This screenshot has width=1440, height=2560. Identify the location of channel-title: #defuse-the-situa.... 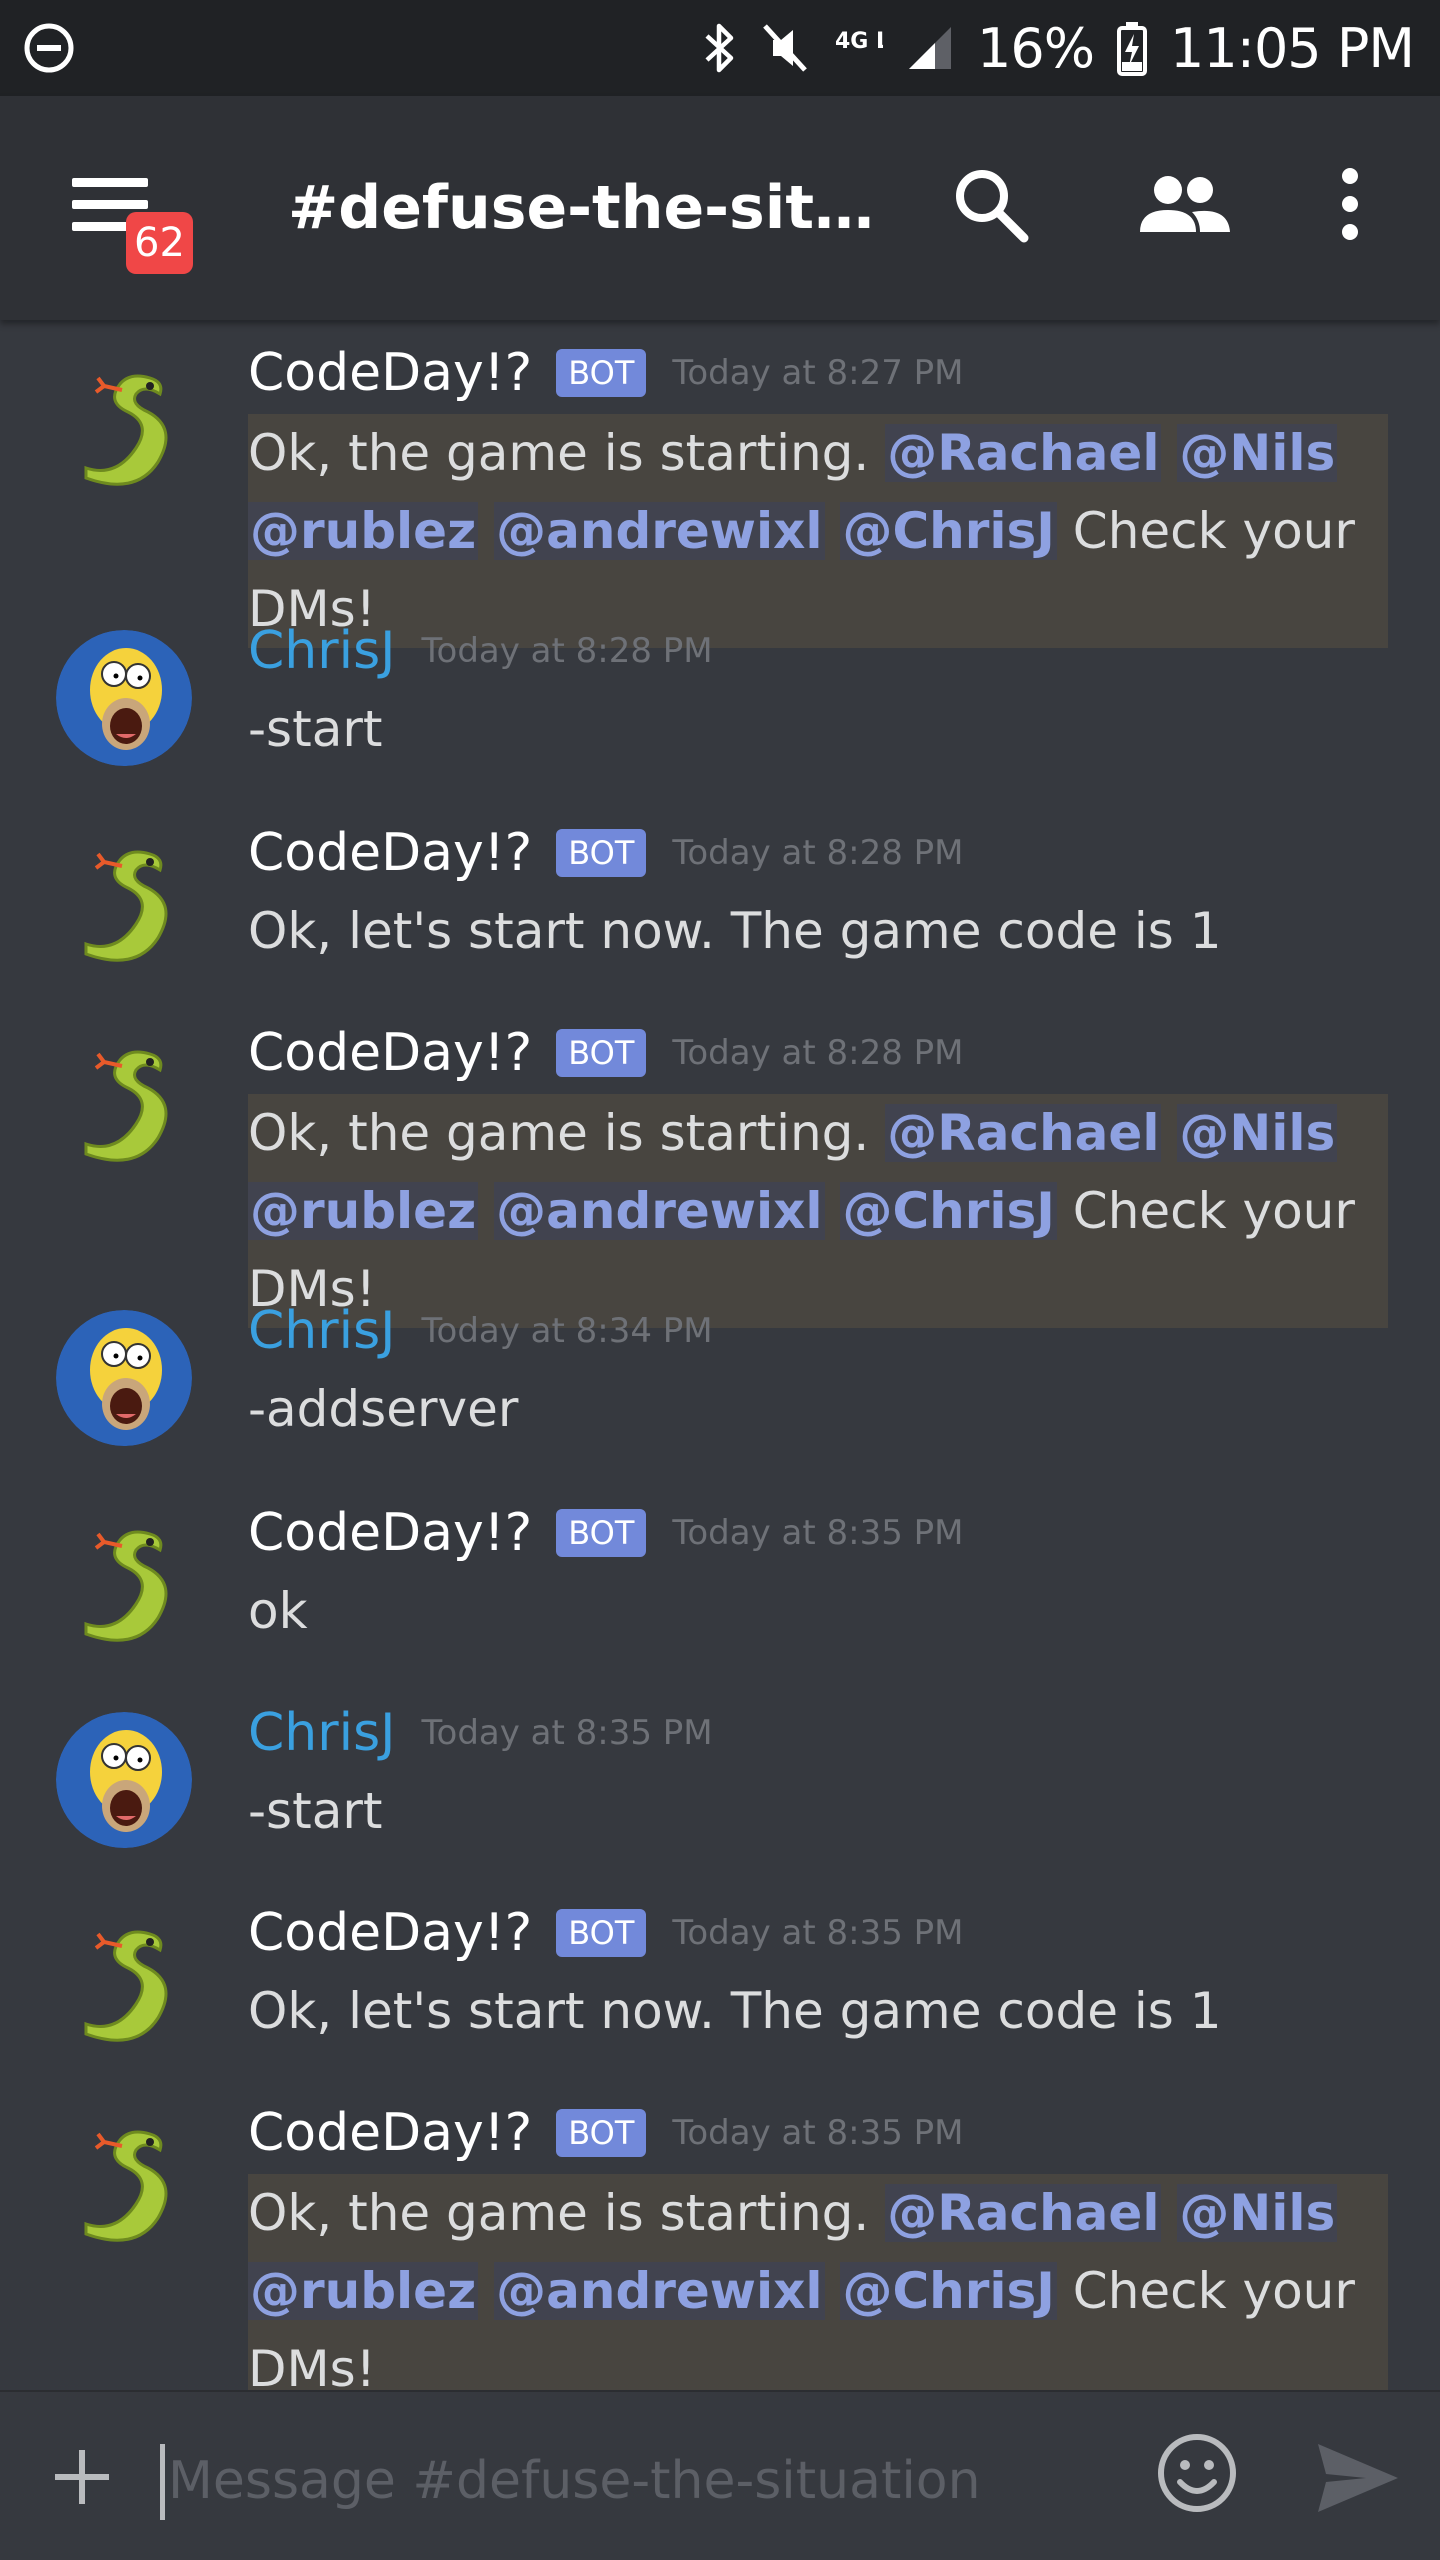
(598, 208).